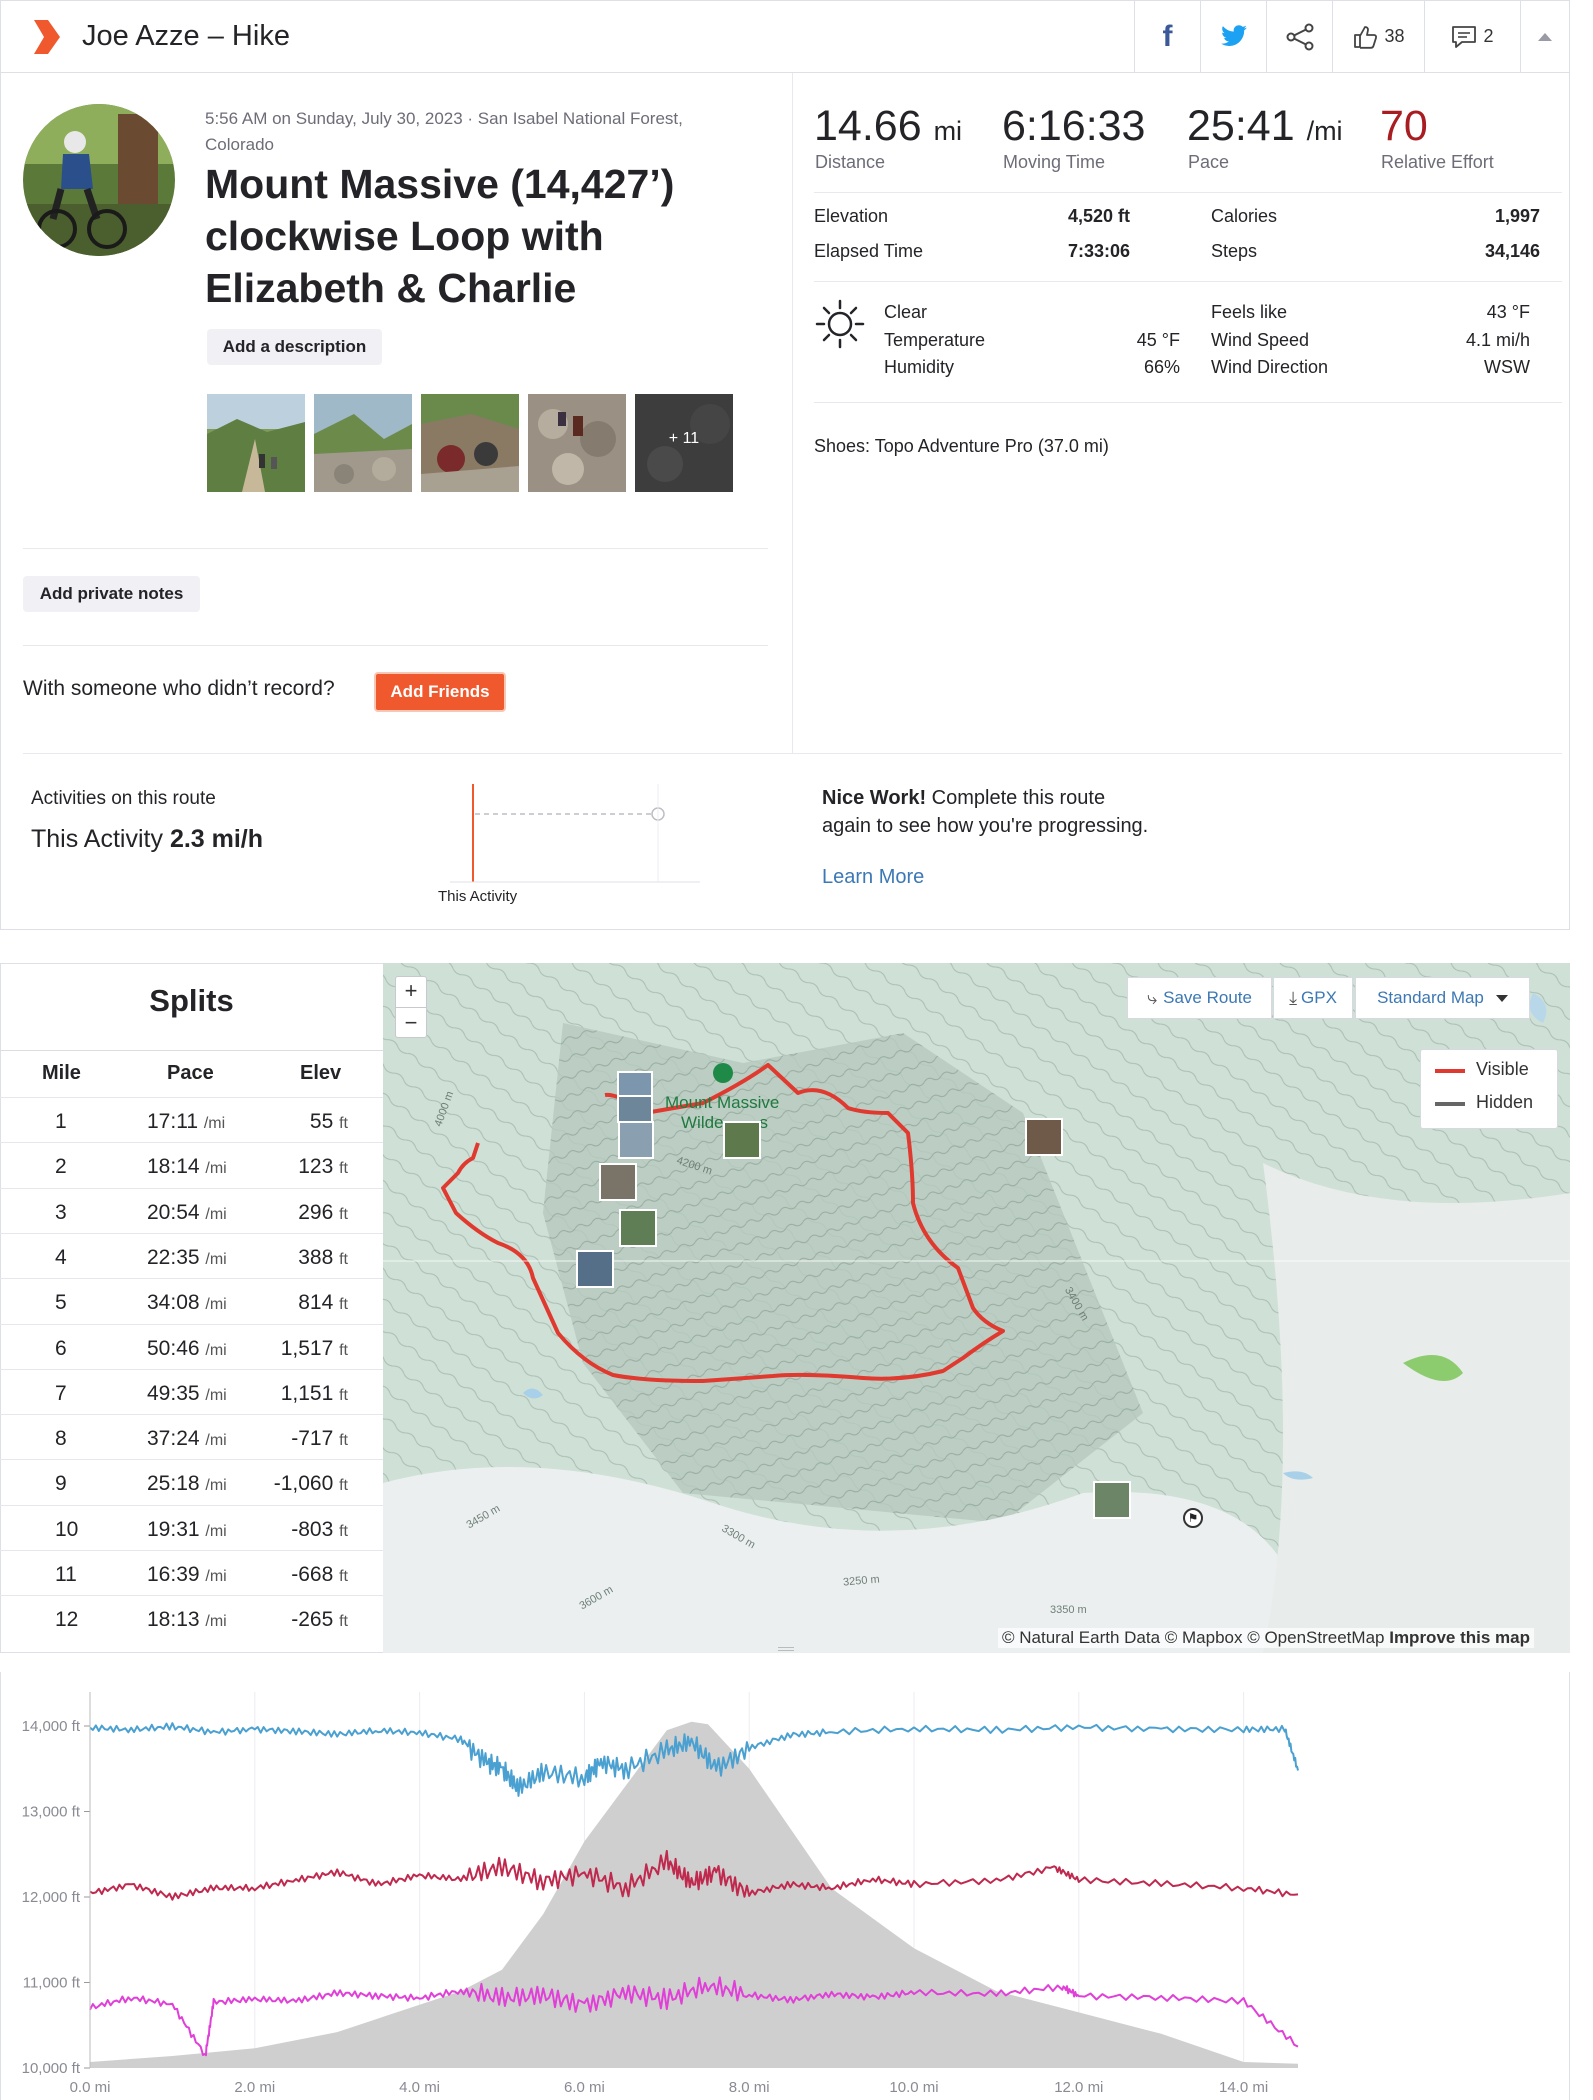  What do you see at coordinates (61, 1348) in the screenshot?
I see `split-mile: 6` at bounding box center [61, 1348].